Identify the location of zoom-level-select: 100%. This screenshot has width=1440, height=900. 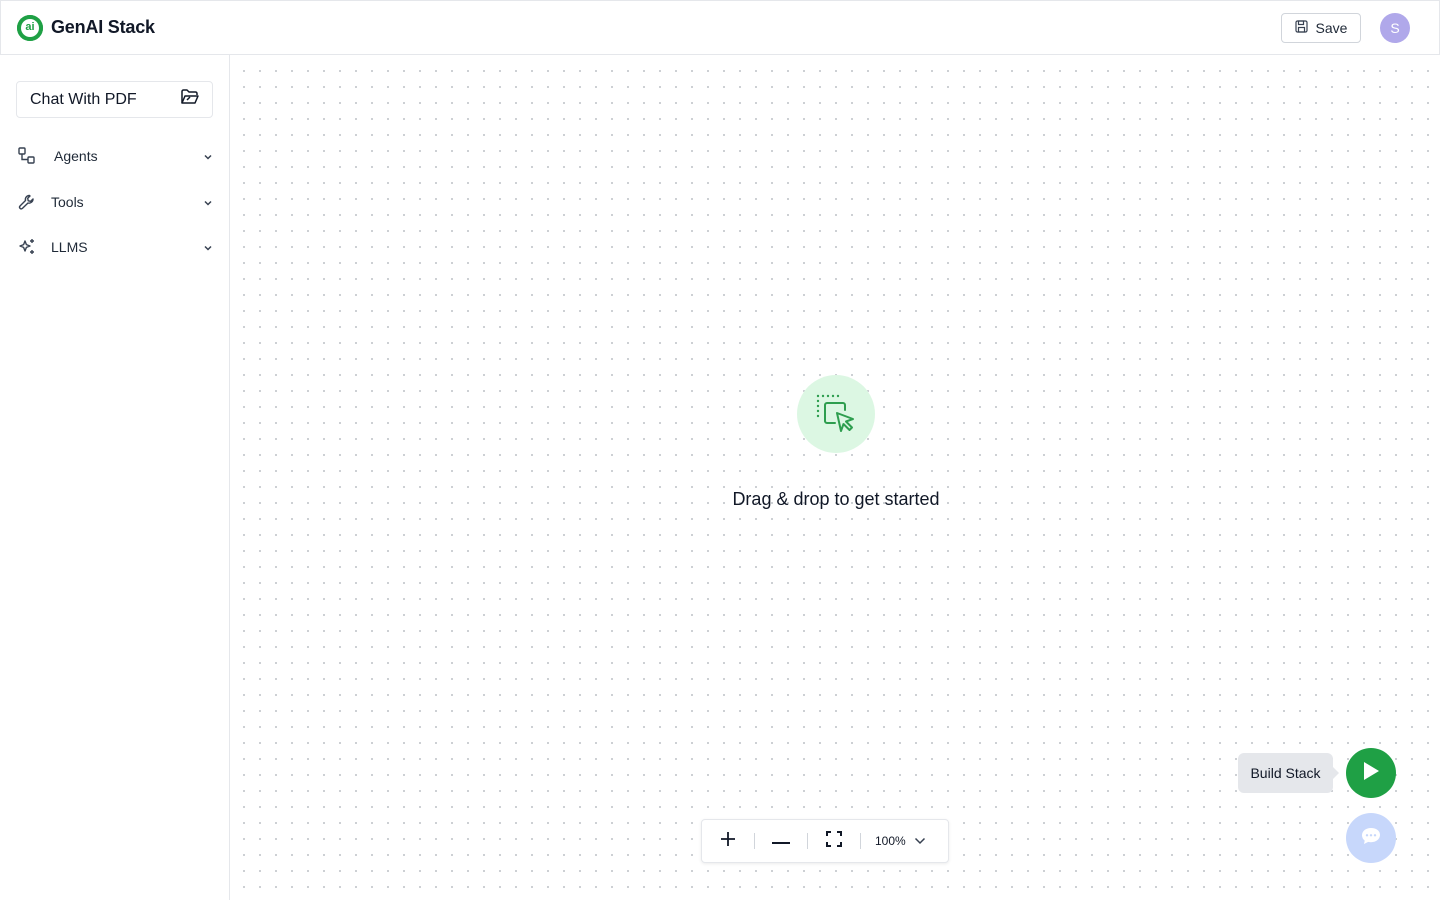
(893, 841).